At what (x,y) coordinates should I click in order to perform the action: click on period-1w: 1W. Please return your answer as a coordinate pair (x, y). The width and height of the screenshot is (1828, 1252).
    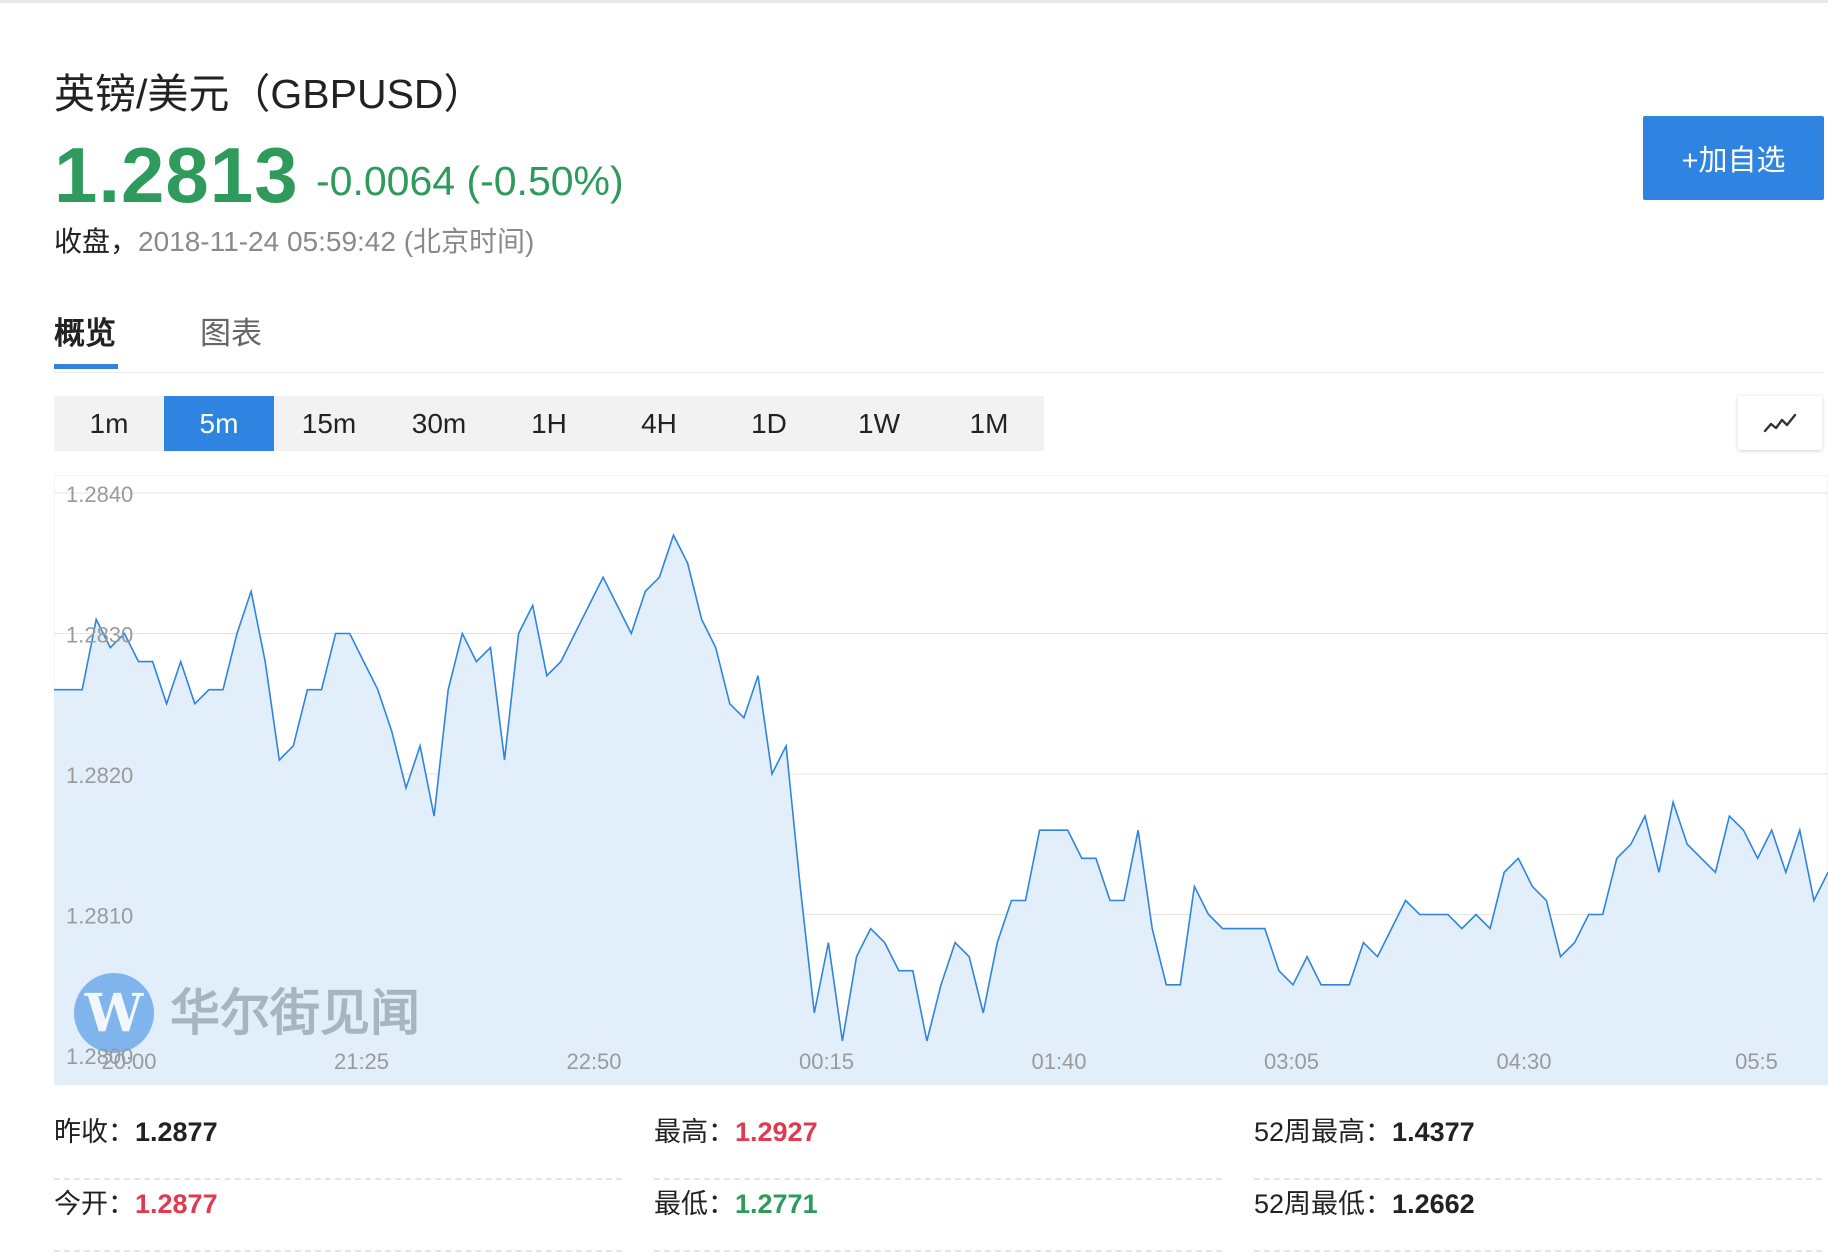
    Looking at the image, I should click on (879, 423).